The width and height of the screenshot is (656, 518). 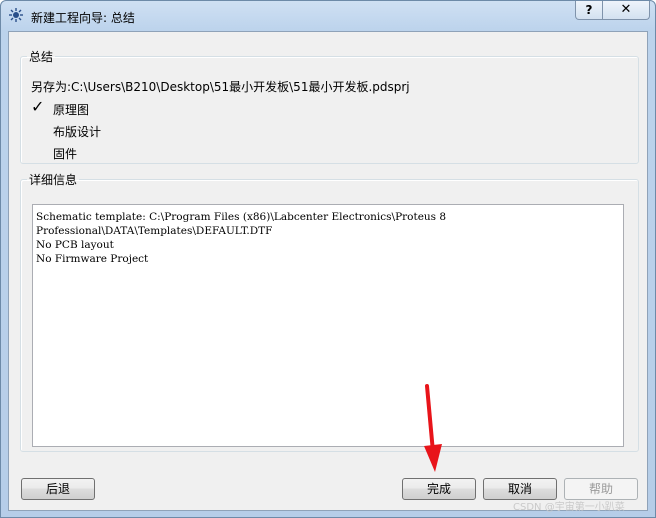 What do you see at coordinates (439, 489) in the screenshot?
I see `finish-button: 完成` at bounding box center [439, 489].